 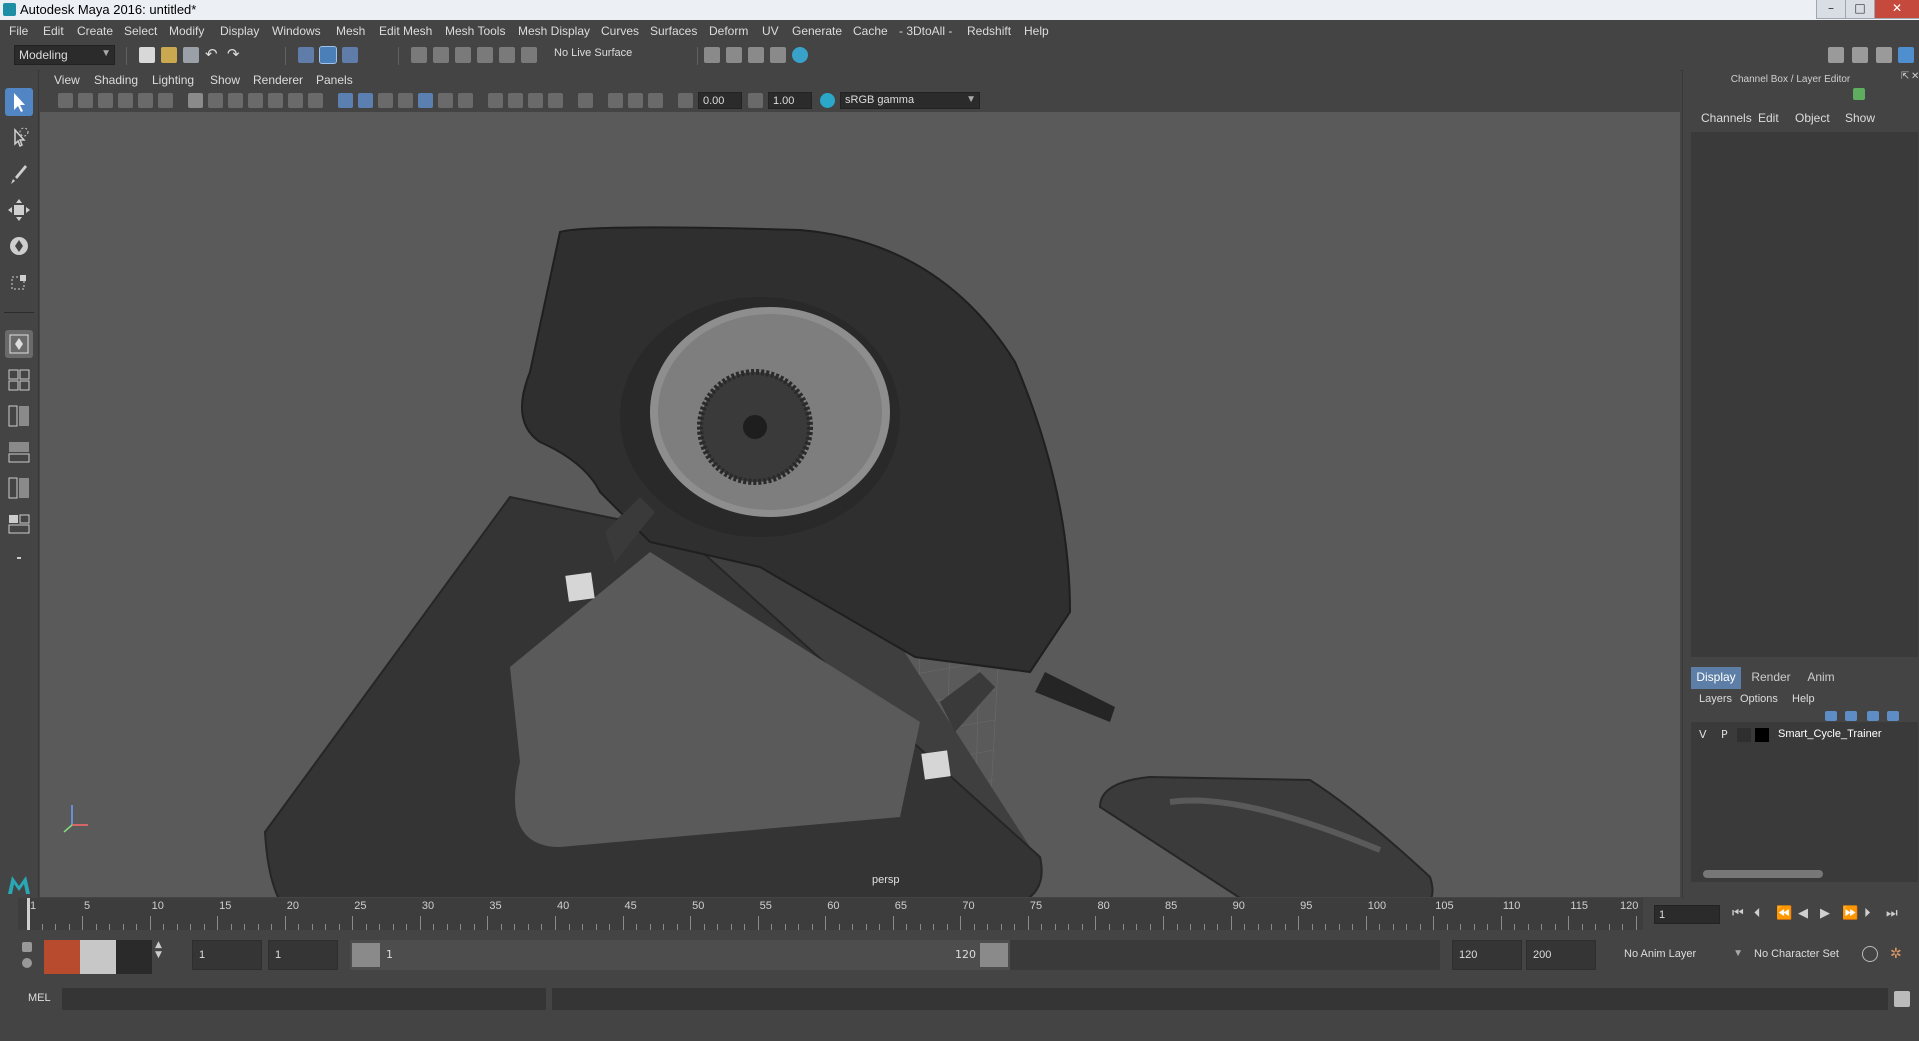 I want to click on redo-icon: ↷, so click(x=235, y=55).